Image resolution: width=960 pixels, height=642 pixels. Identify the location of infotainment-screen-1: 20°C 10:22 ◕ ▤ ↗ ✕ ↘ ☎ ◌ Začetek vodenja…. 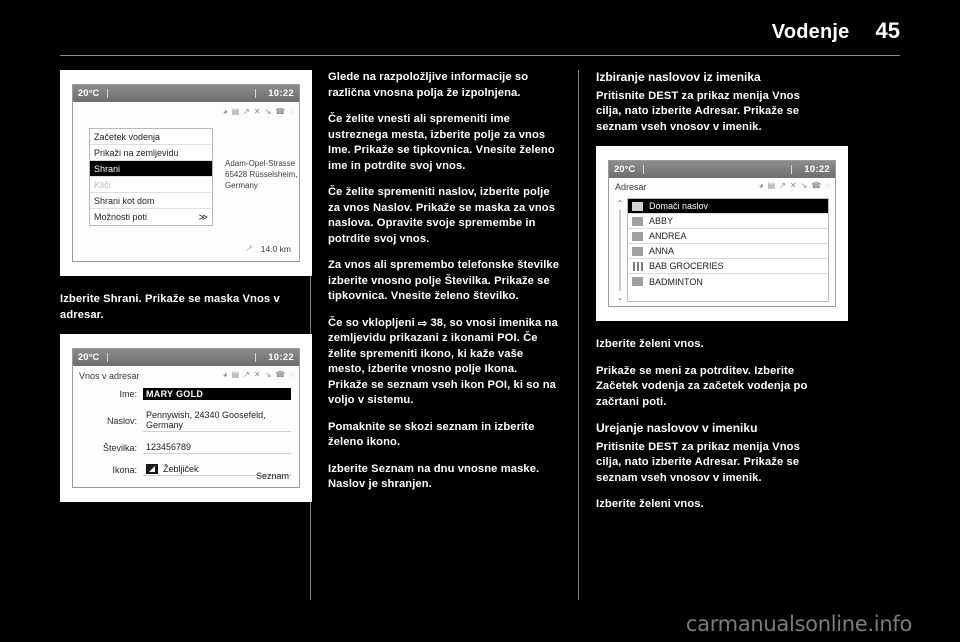
(186, 173).